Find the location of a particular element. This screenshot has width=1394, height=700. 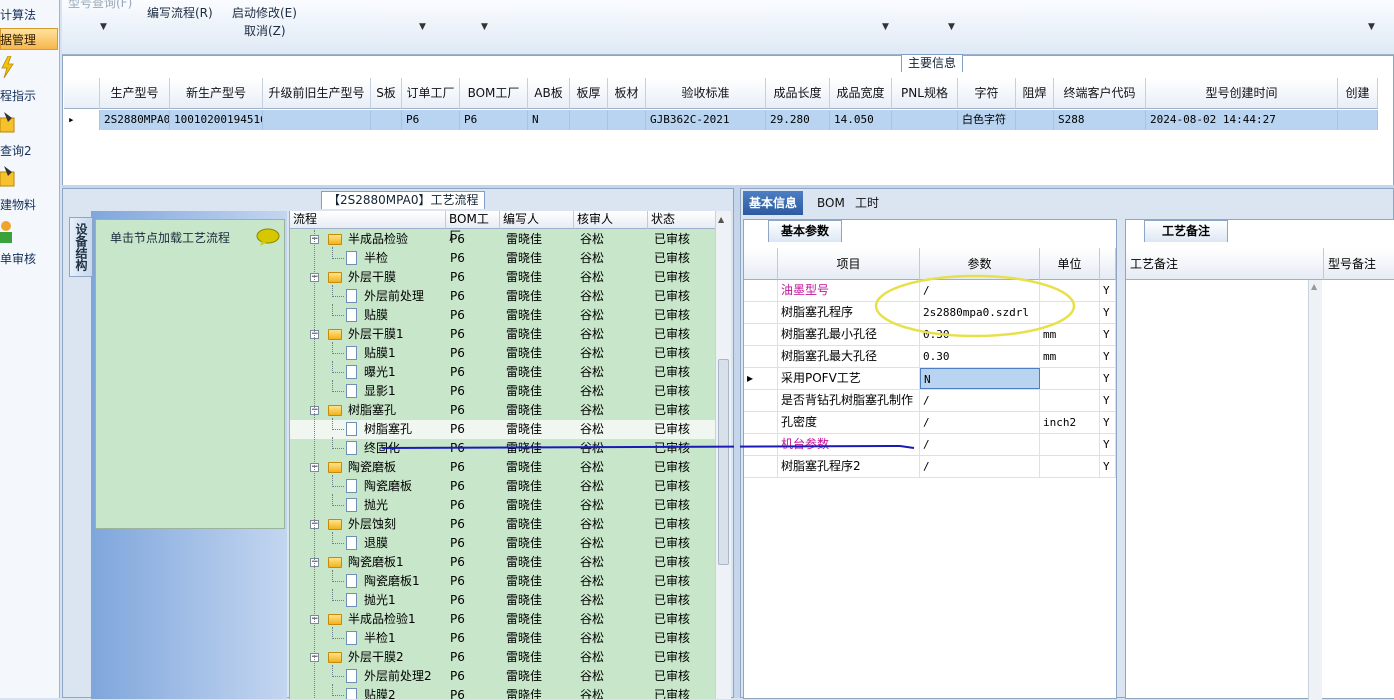

main-info-tab: 主要信息 is located at coordinates (932, 63).